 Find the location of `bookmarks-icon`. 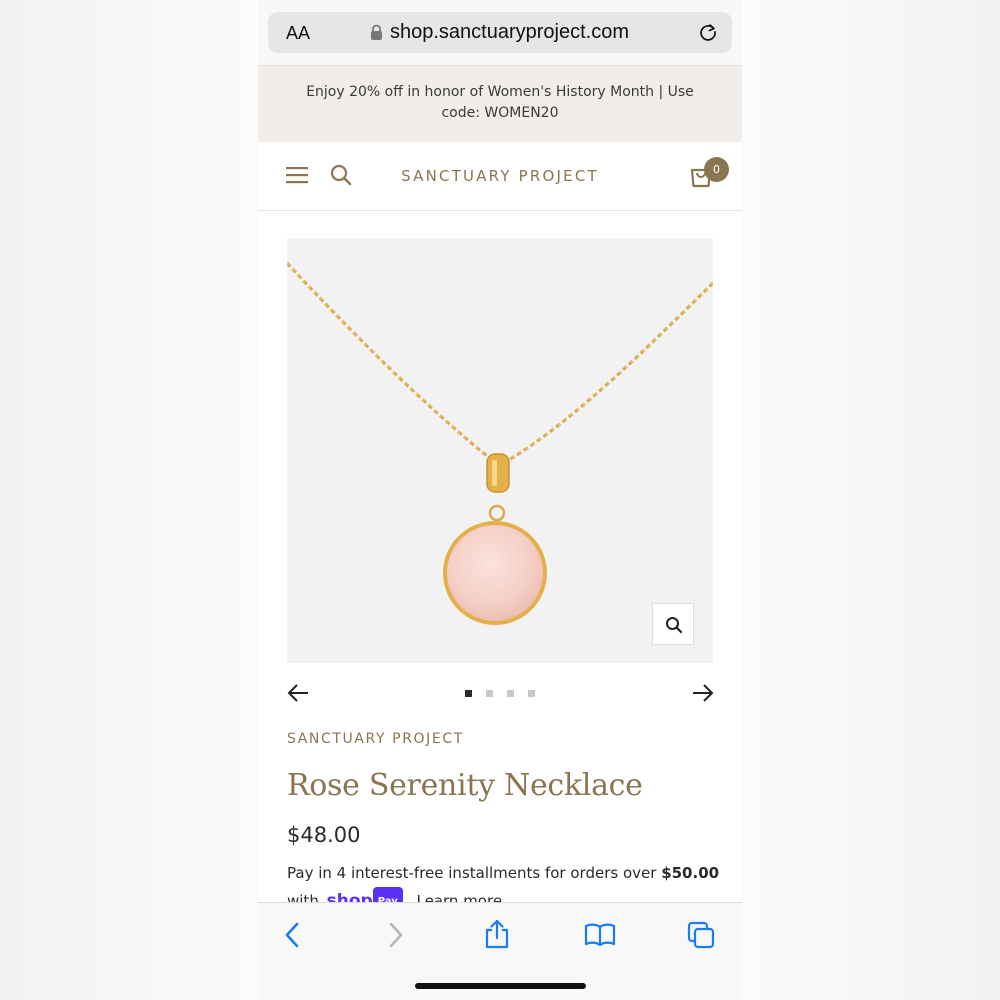

bookmarks-icon is located at coordinates (600, 937).